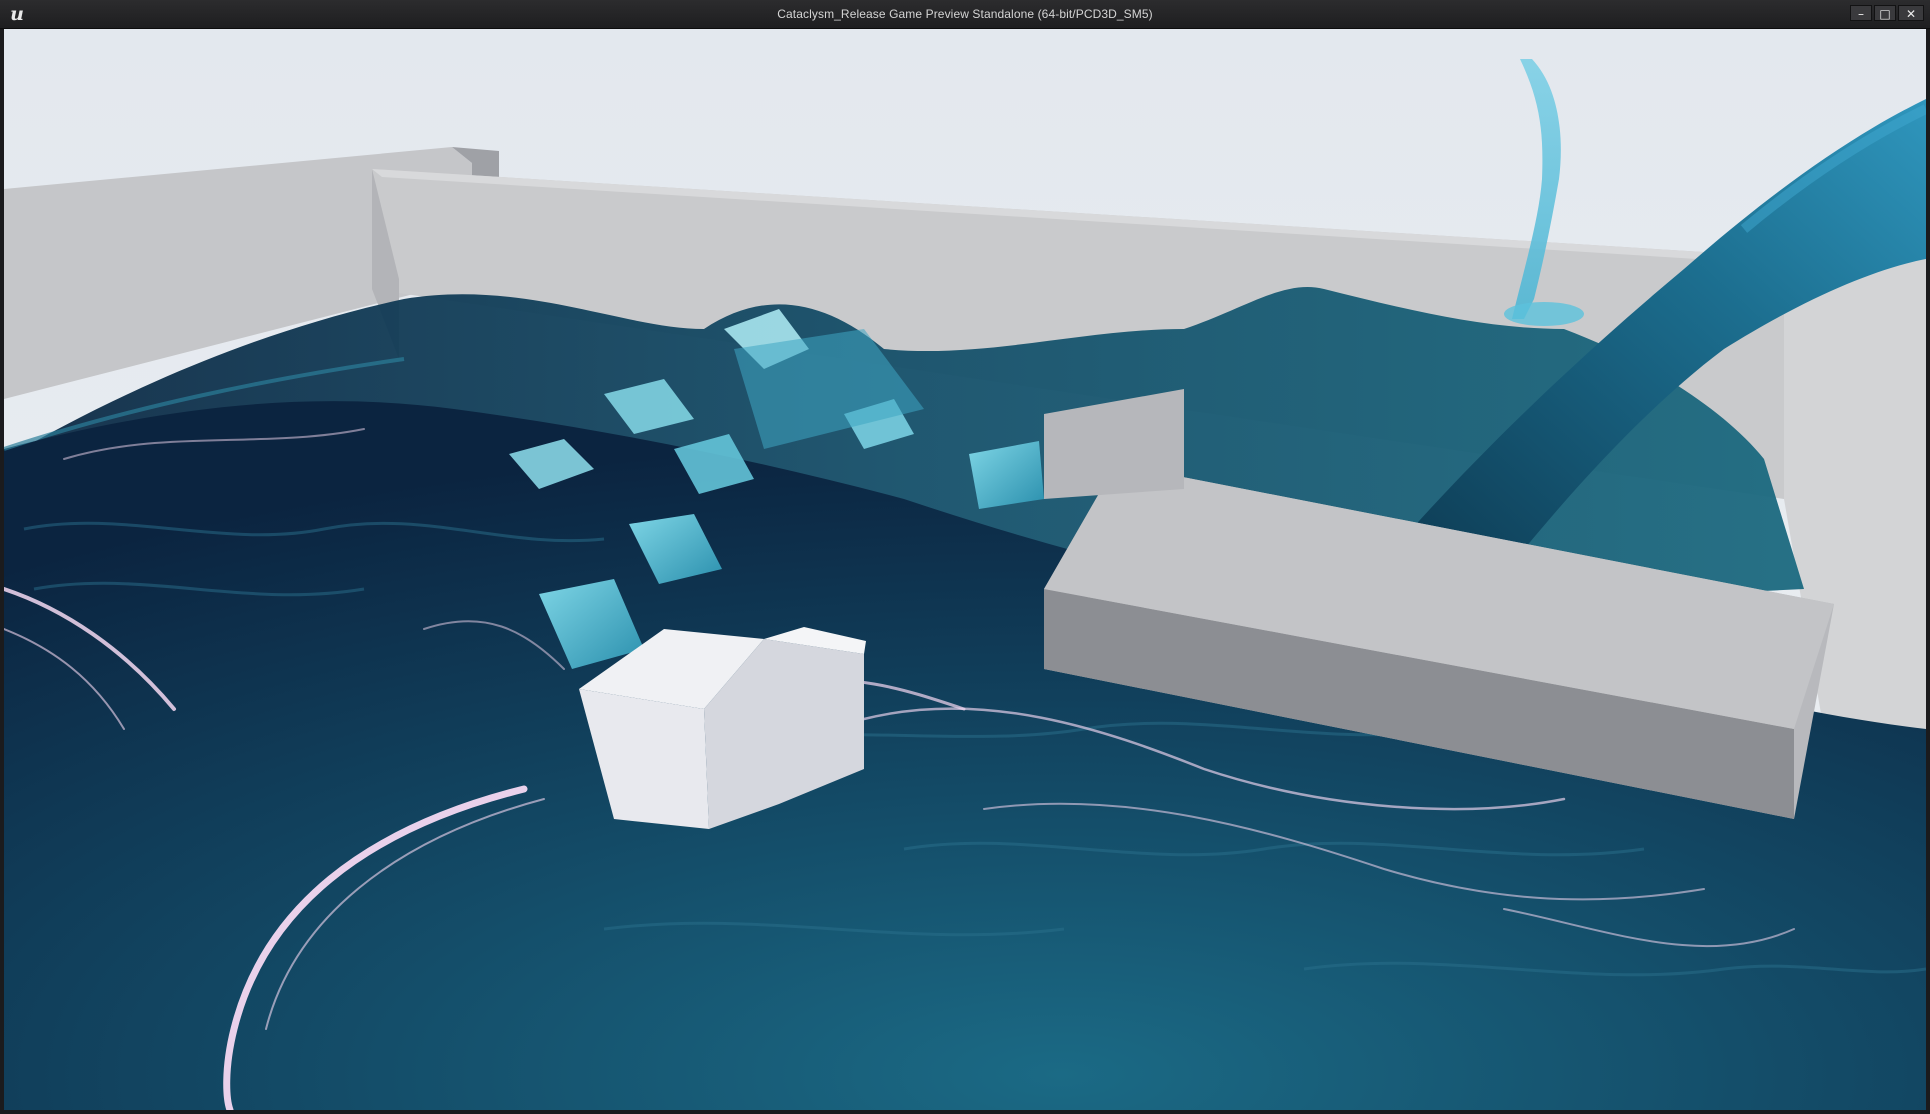 The image size is (1930, 1114). I want to click on window-controls: – □ ✕, so click(1887, 14).